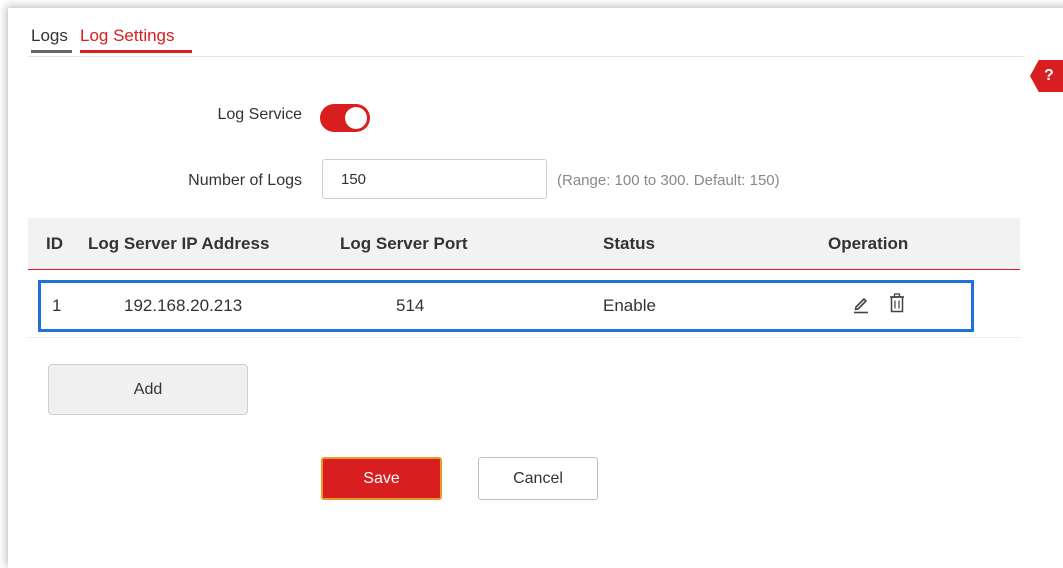 The width and height of the screenshot is (1063, 568). I want to click on cell-status: Enable, so click(629, 305).